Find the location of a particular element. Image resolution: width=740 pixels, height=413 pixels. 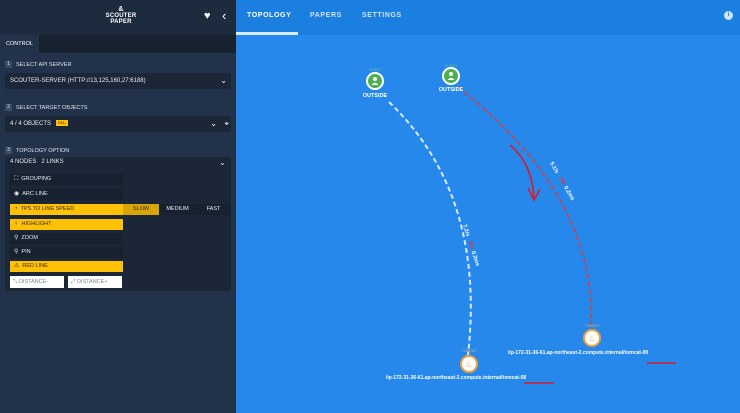

section-number: 2 is located at coordinates (8, 107).